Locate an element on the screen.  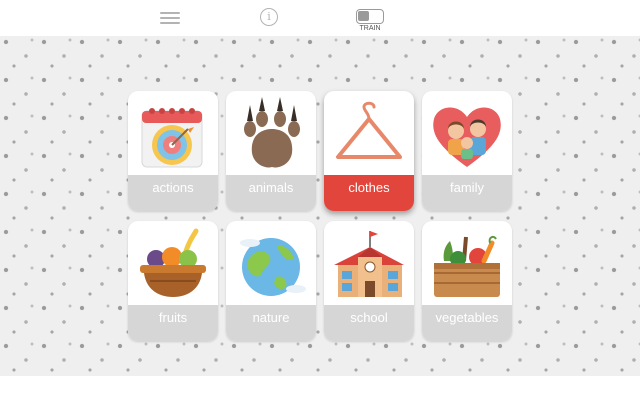
category-label: nature is located at coordinates (271, 323).